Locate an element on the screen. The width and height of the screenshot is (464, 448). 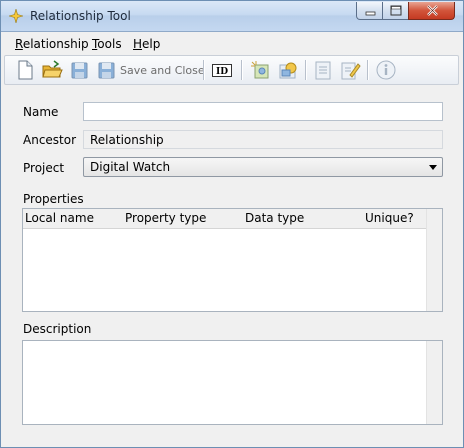
name-field is located at coordinates (263, 111).